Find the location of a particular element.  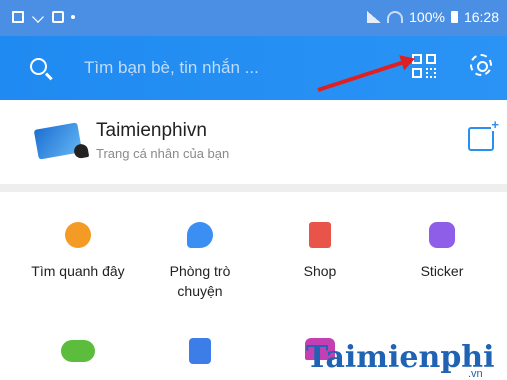

gamepad-icon is located at coordinates (78, 351).